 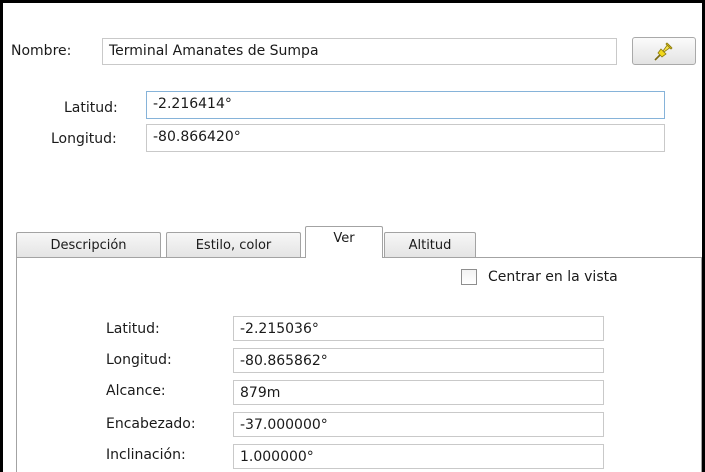 What do you see at coordinates (91, 108) in the screenshot?
I see `latitude-label: Latitud:` at bounding box center [91, 108].